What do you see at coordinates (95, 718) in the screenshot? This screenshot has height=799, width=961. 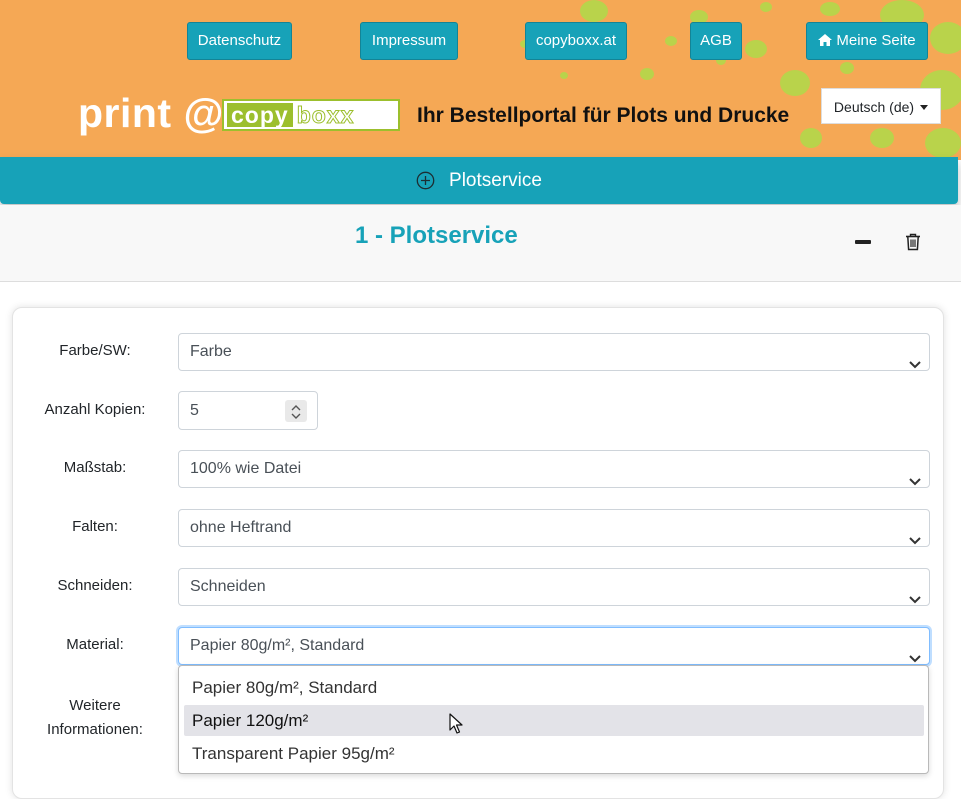 I see `info-label: Weitere Informationen:` at bounding box center [95, 718].